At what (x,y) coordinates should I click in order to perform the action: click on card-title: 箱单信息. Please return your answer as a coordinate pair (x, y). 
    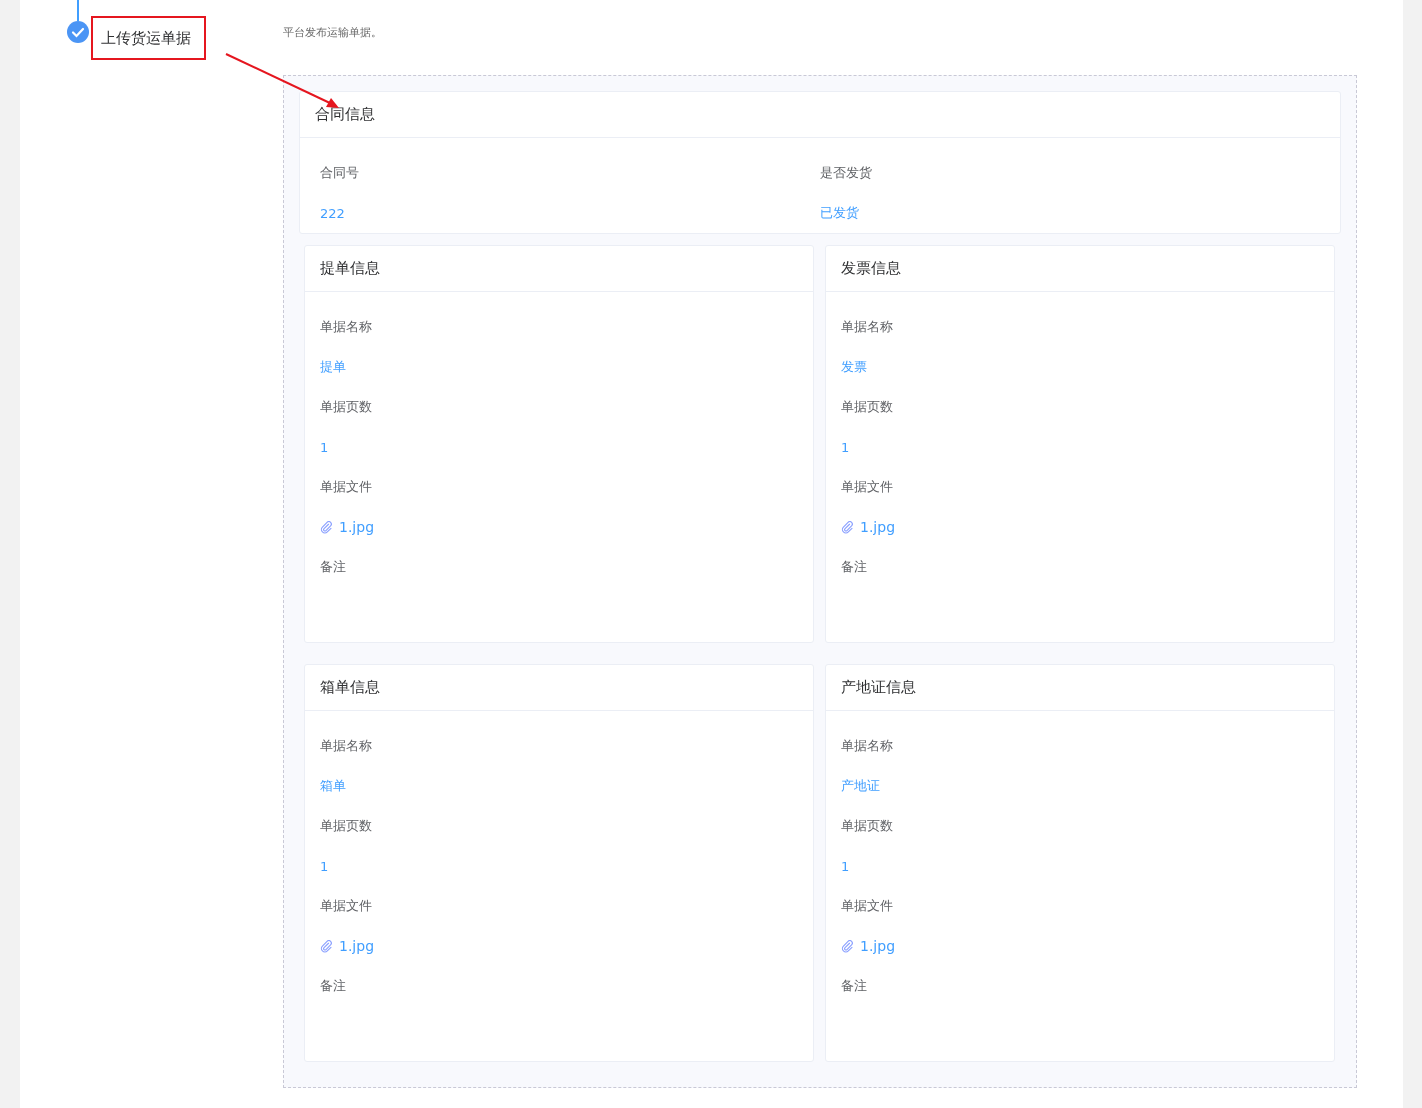
    Looking at the image, I should click on (350, 687).